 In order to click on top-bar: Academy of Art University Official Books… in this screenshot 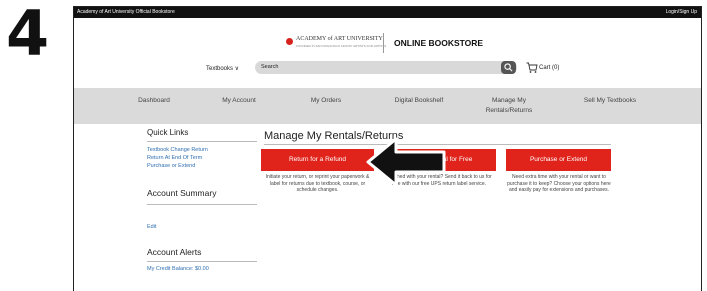, I will do `click(387, 12)`.